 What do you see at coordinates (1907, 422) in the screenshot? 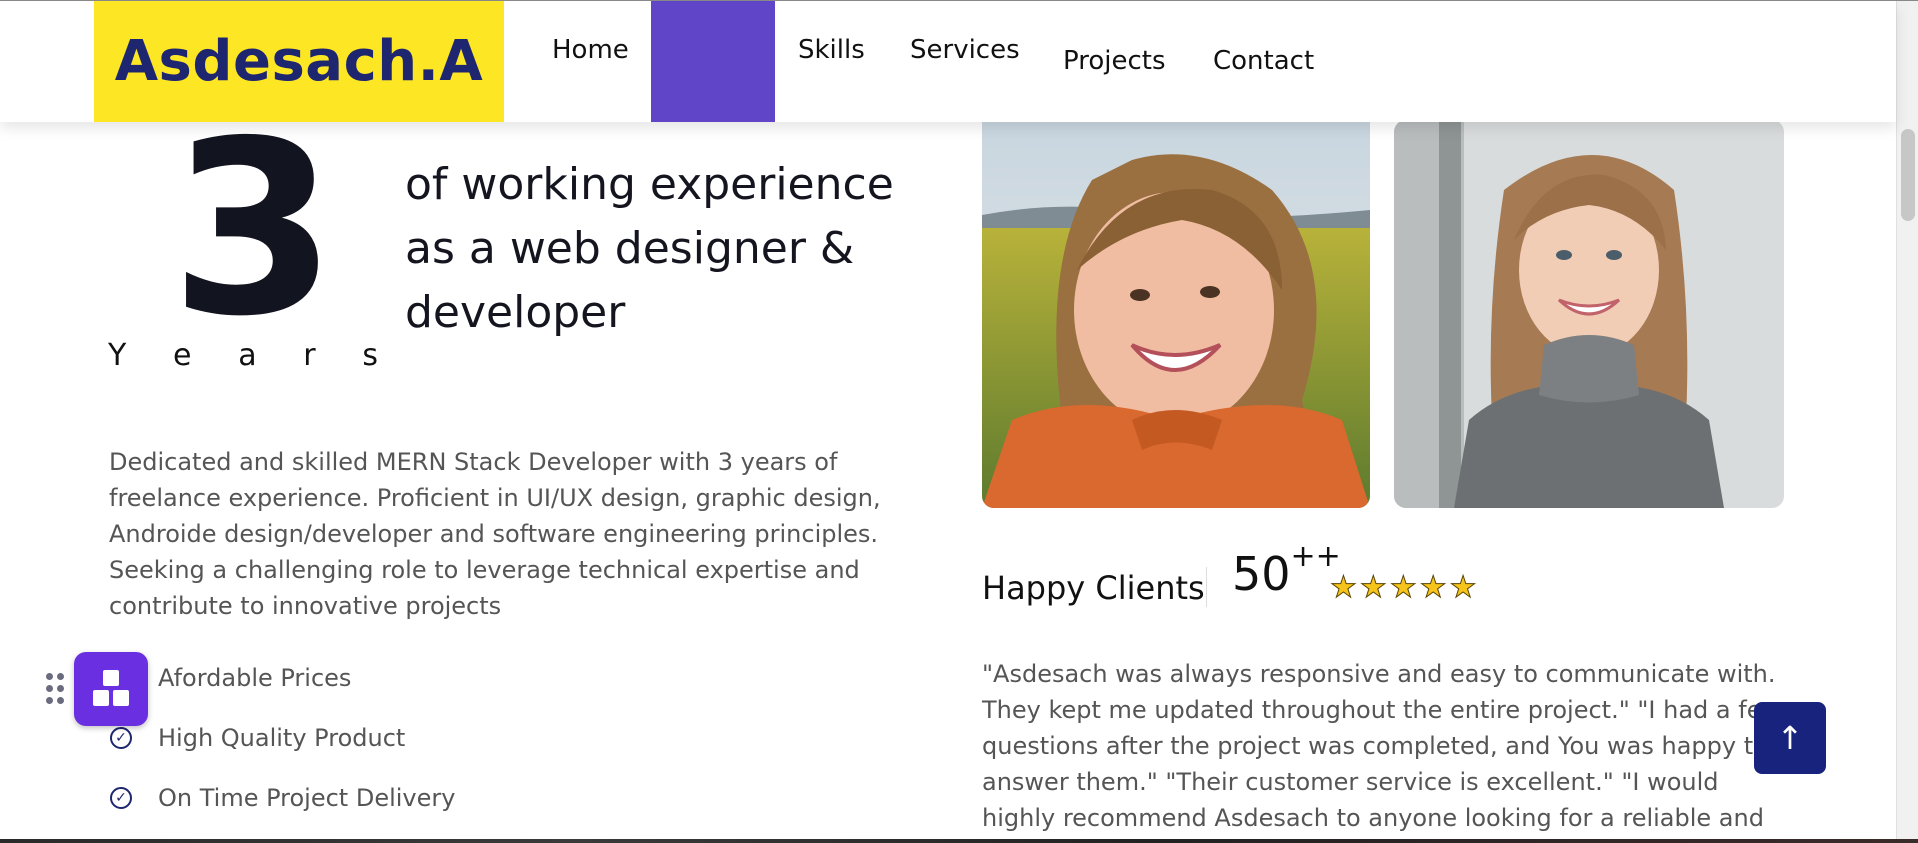
I see `scrollbar` at bounding box center [1907, 422].